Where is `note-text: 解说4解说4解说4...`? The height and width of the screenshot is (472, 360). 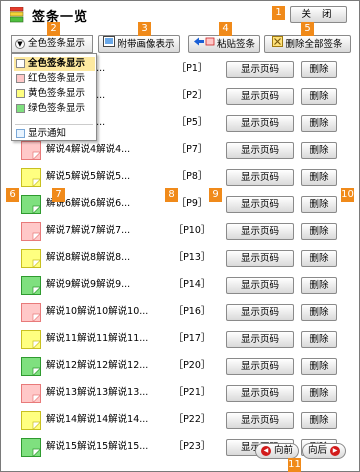
note-text: 解说4解说4解说4... is located at coordinates (107, 150).